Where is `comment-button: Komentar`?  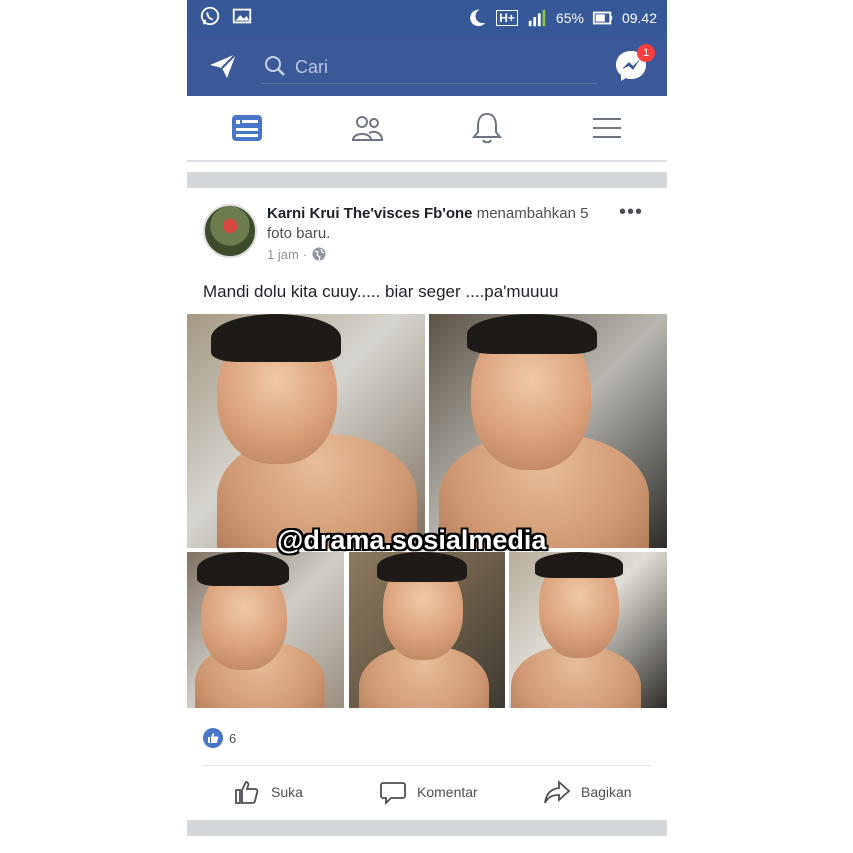 comment-button: Komentar is located at coordinates (428, 792).